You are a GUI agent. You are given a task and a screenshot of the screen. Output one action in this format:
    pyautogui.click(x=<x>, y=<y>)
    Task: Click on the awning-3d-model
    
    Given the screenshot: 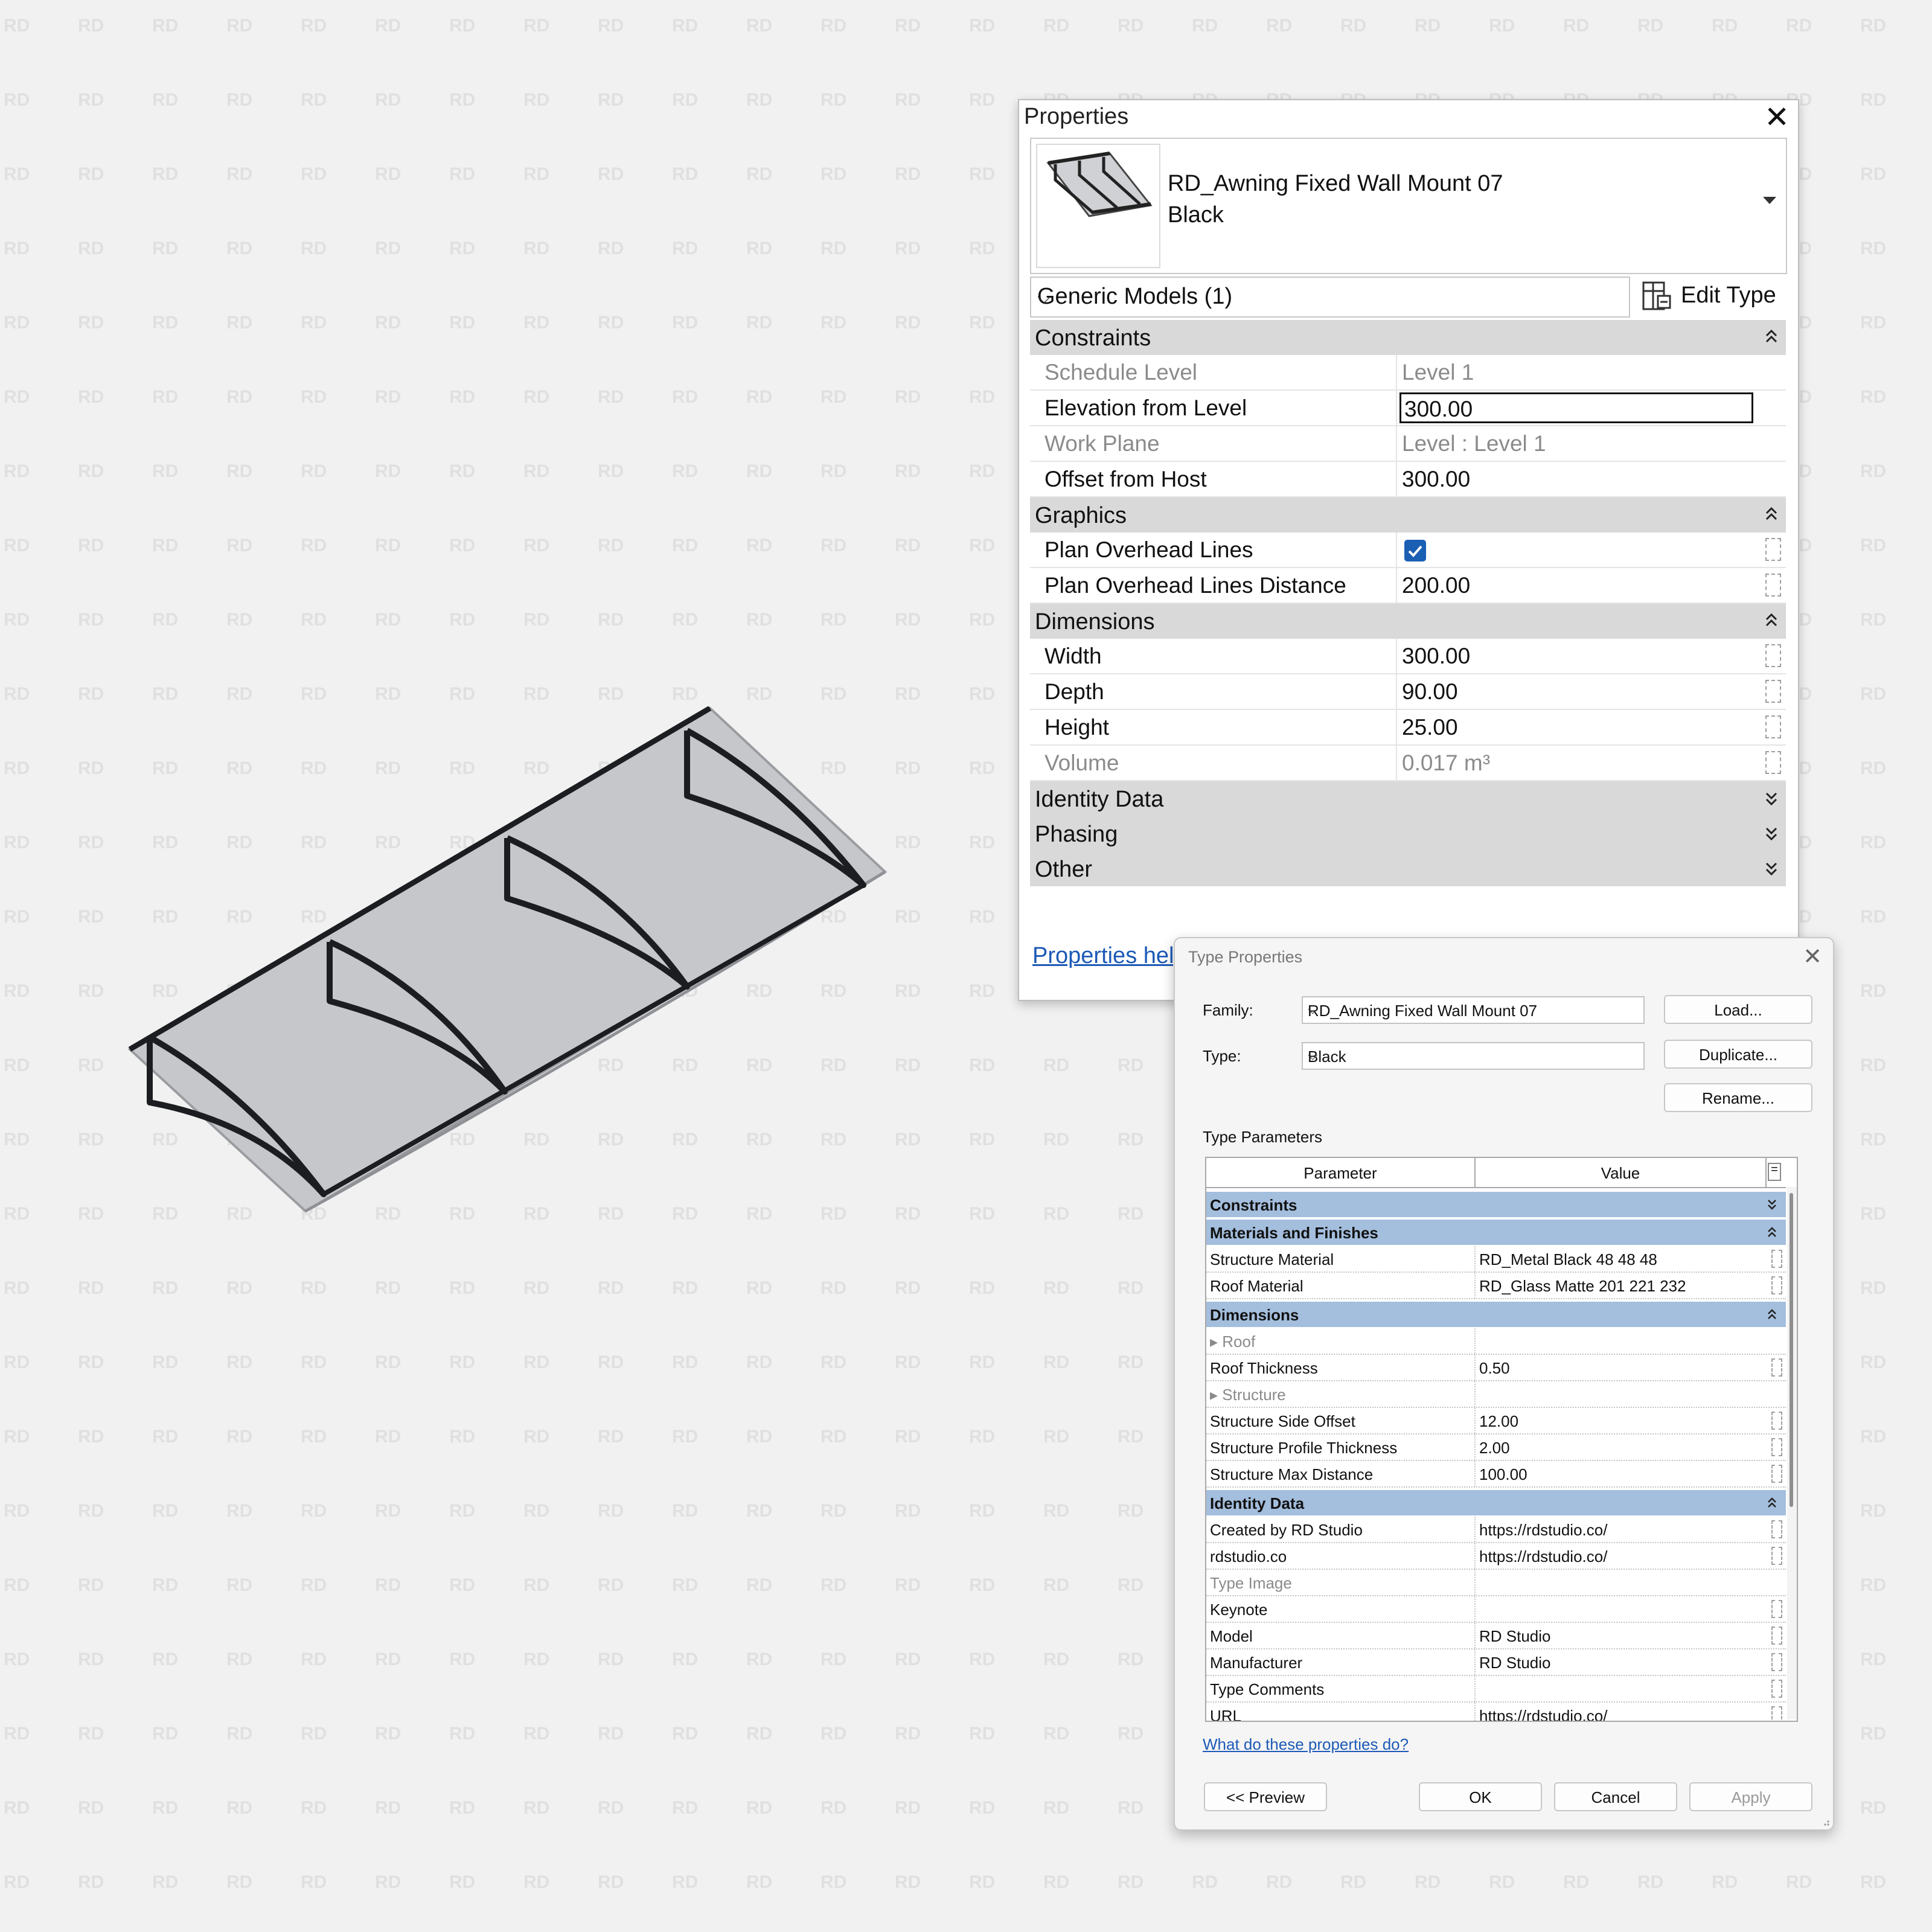 What is the action you would take?
    pyautogui.click(x=513, y=966)
    